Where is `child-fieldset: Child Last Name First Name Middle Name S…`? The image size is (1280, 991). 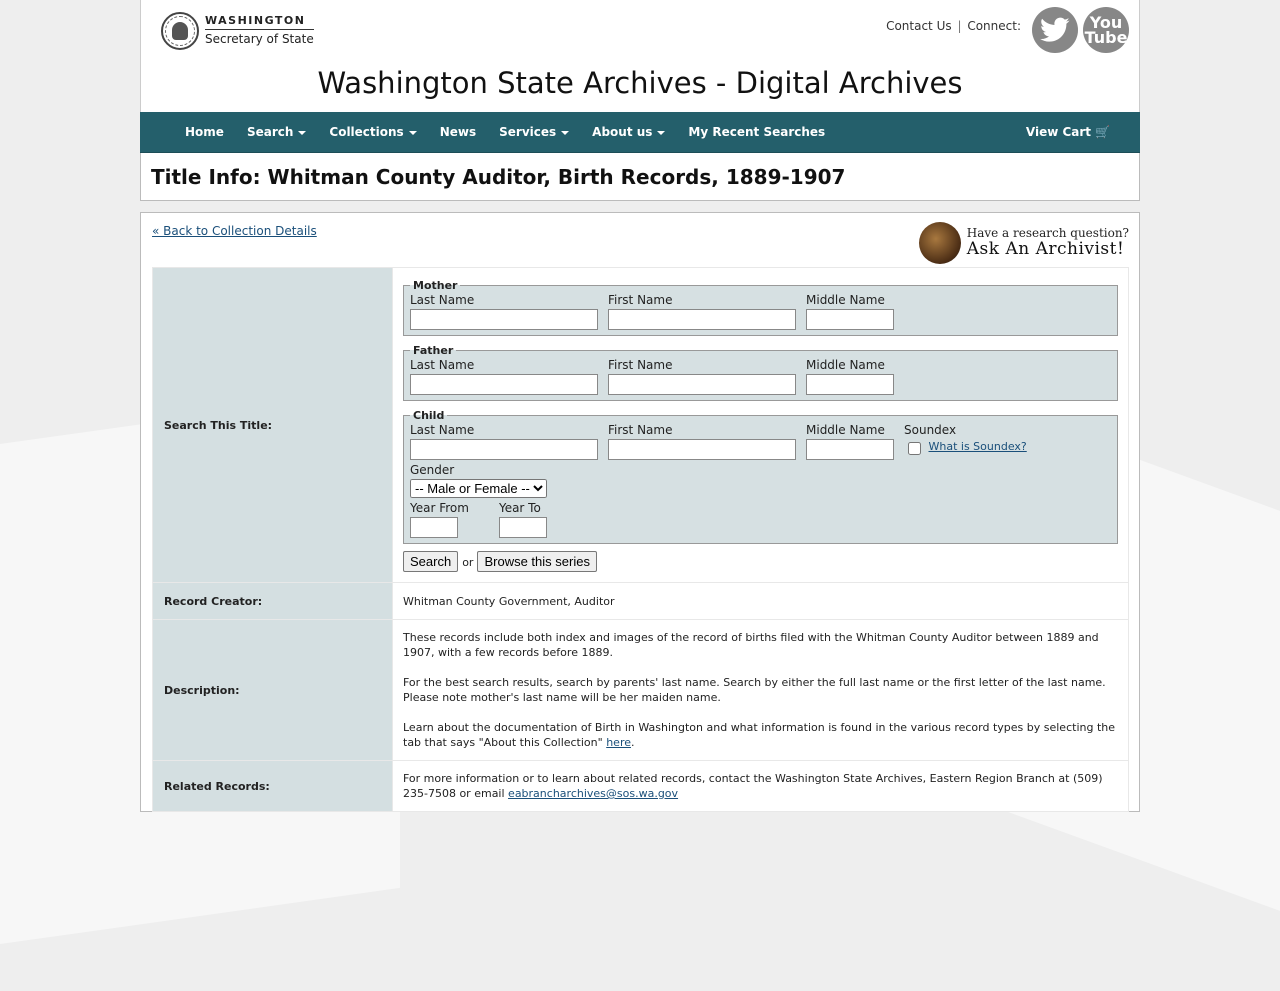
child-fieldset: Child Last Name First Name Middle Name S… is located at coordinates (760, 476).